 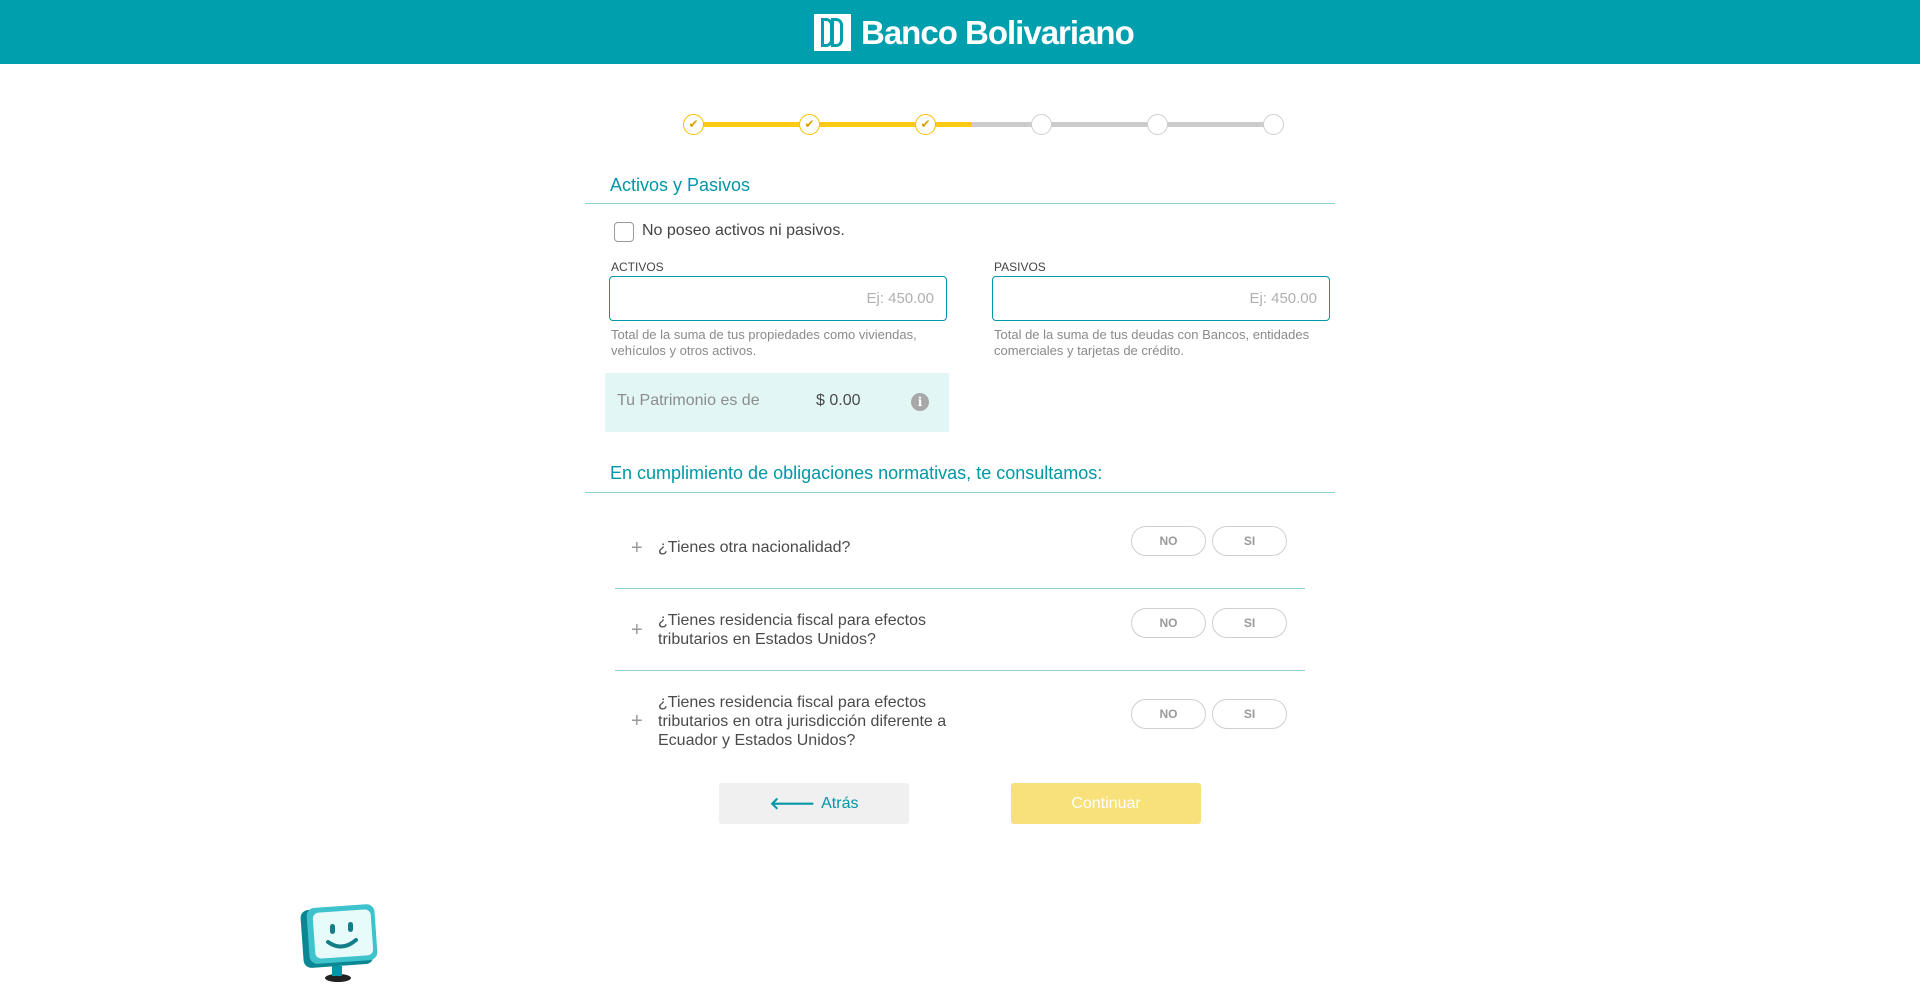 What do you see at coordinates (778, 298) in the screenshot?
I see `activos-input` at bounding box center [778, 298].